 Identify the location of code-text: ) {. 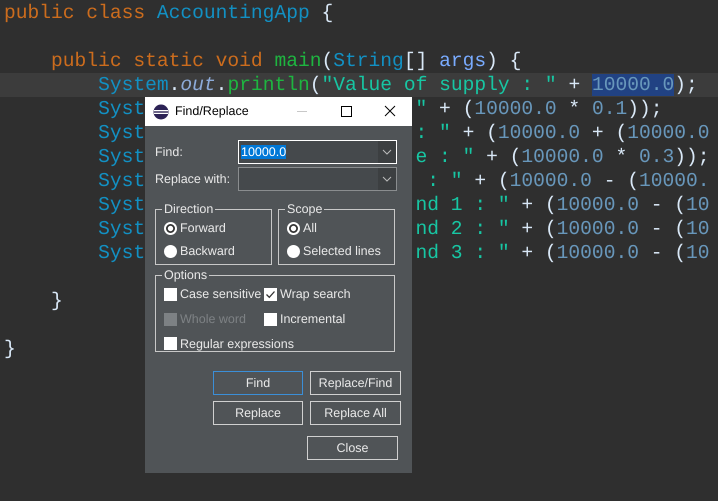
(504, 61).